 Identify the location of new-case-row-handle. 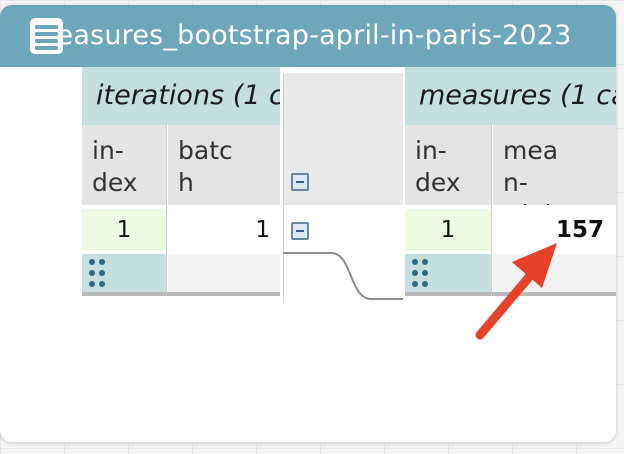
(124, 273).